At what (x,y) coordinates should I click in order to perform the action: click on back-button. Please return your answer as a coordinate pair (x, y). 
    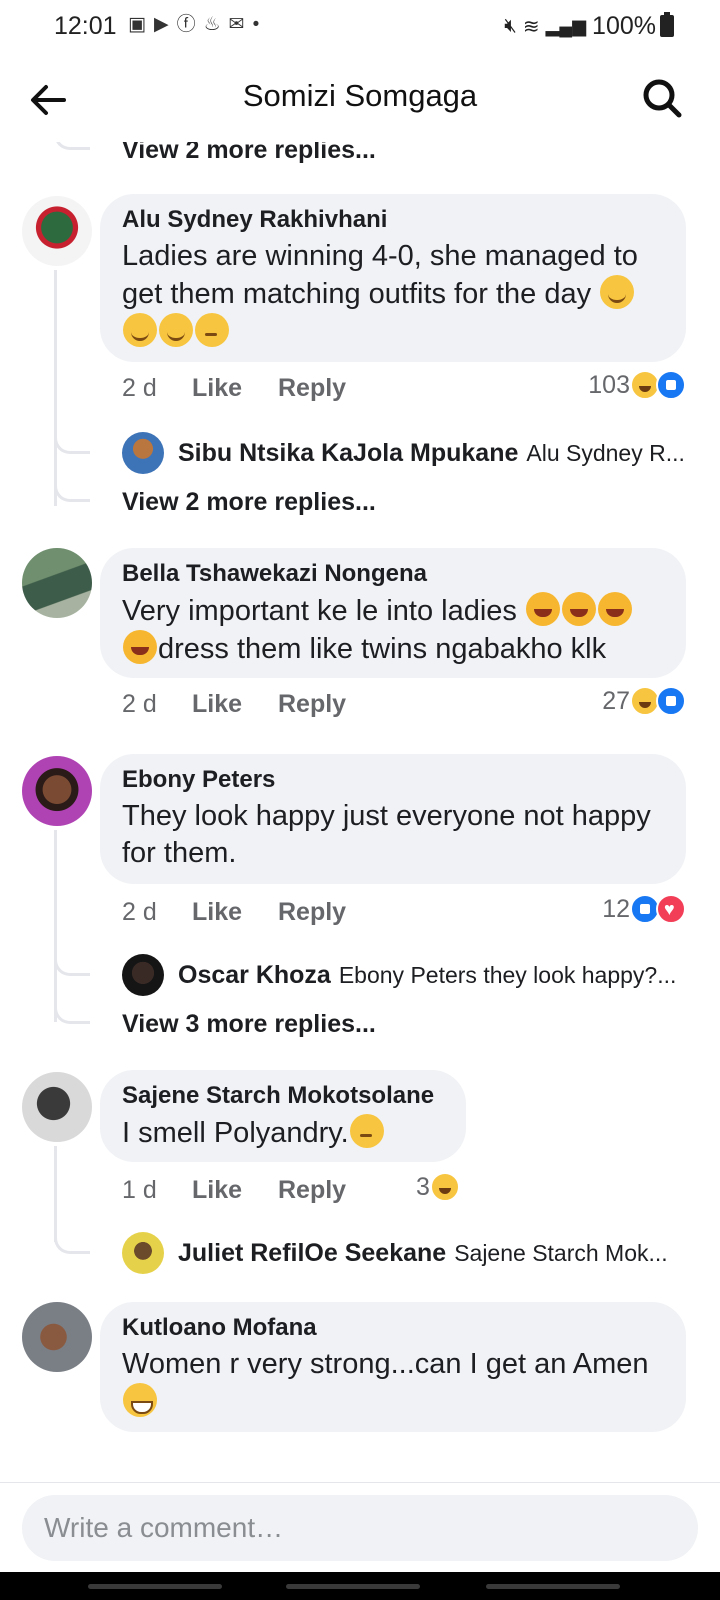
    Looking at the image, I should click on (553, 1586).